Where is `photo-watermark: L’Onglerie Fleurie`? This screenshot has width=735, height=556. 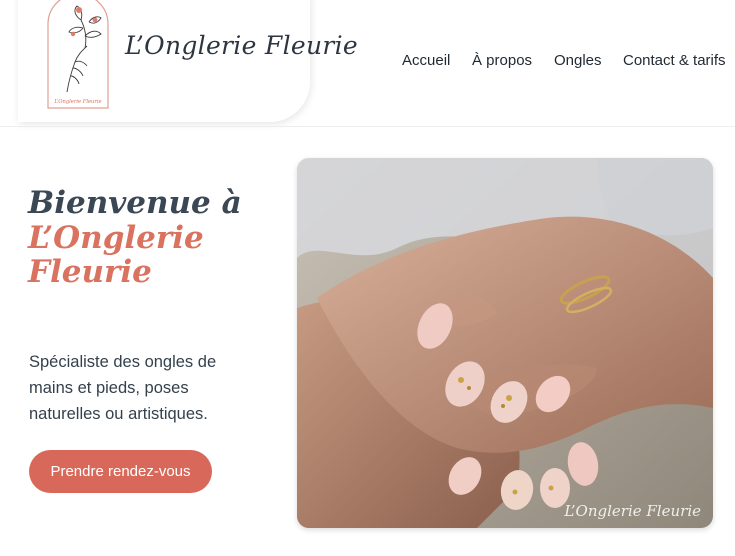
photo-watermark: L’Onglerie Fleurie is located at coordinates (632, 511).